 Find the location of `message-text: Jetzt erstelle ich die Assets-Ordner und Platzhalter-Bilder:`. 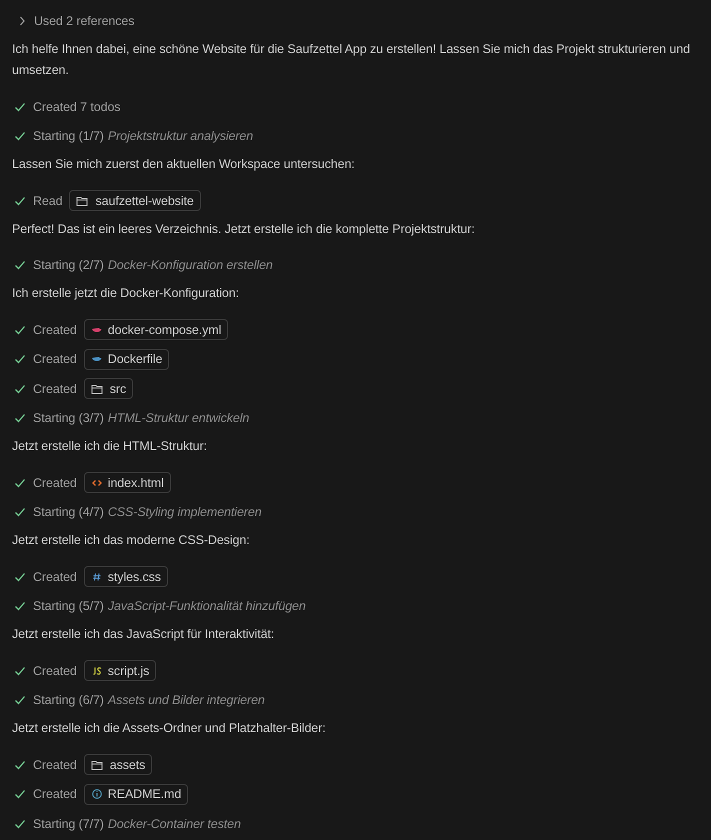

message-text: Jetzt erstelle ich die Assets-Ordner und Platzhalter-Bilder: is located at coordinates (169, 728).